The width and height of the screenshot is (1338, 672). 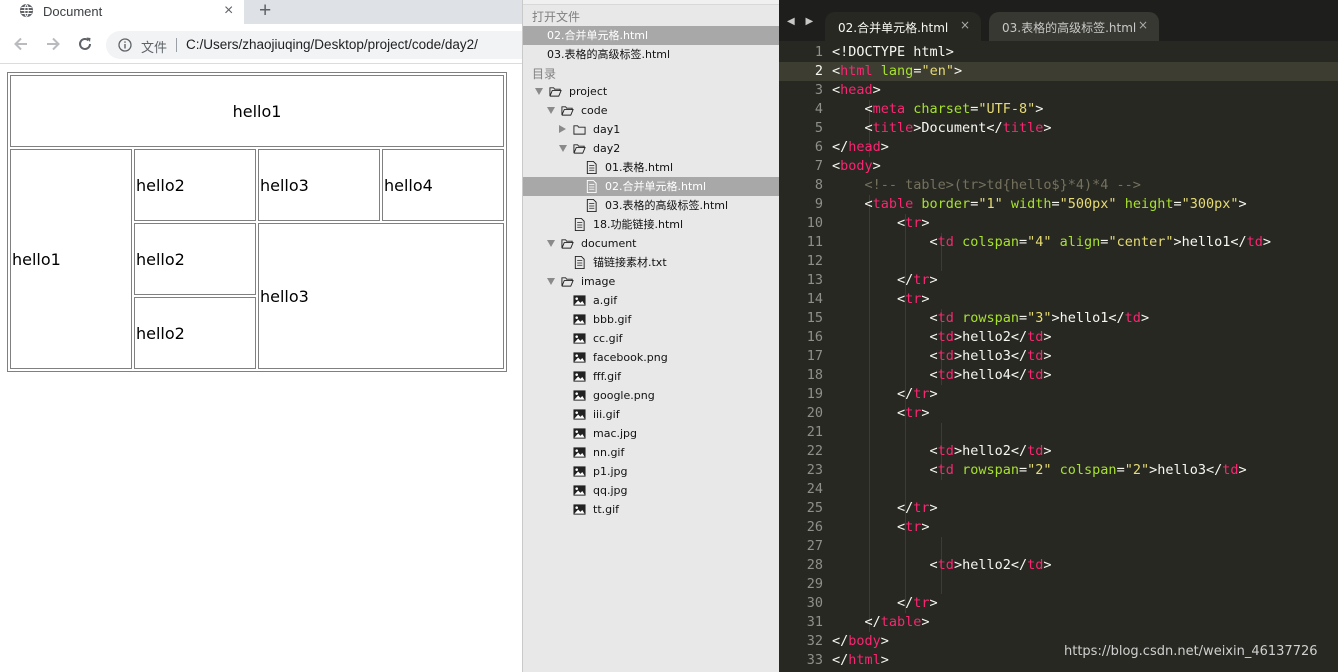 What do you see at coordinates (942, 356) in the screenshot?
I see `code-line: <td>hello3</td>` at bounding box center [942, 356].